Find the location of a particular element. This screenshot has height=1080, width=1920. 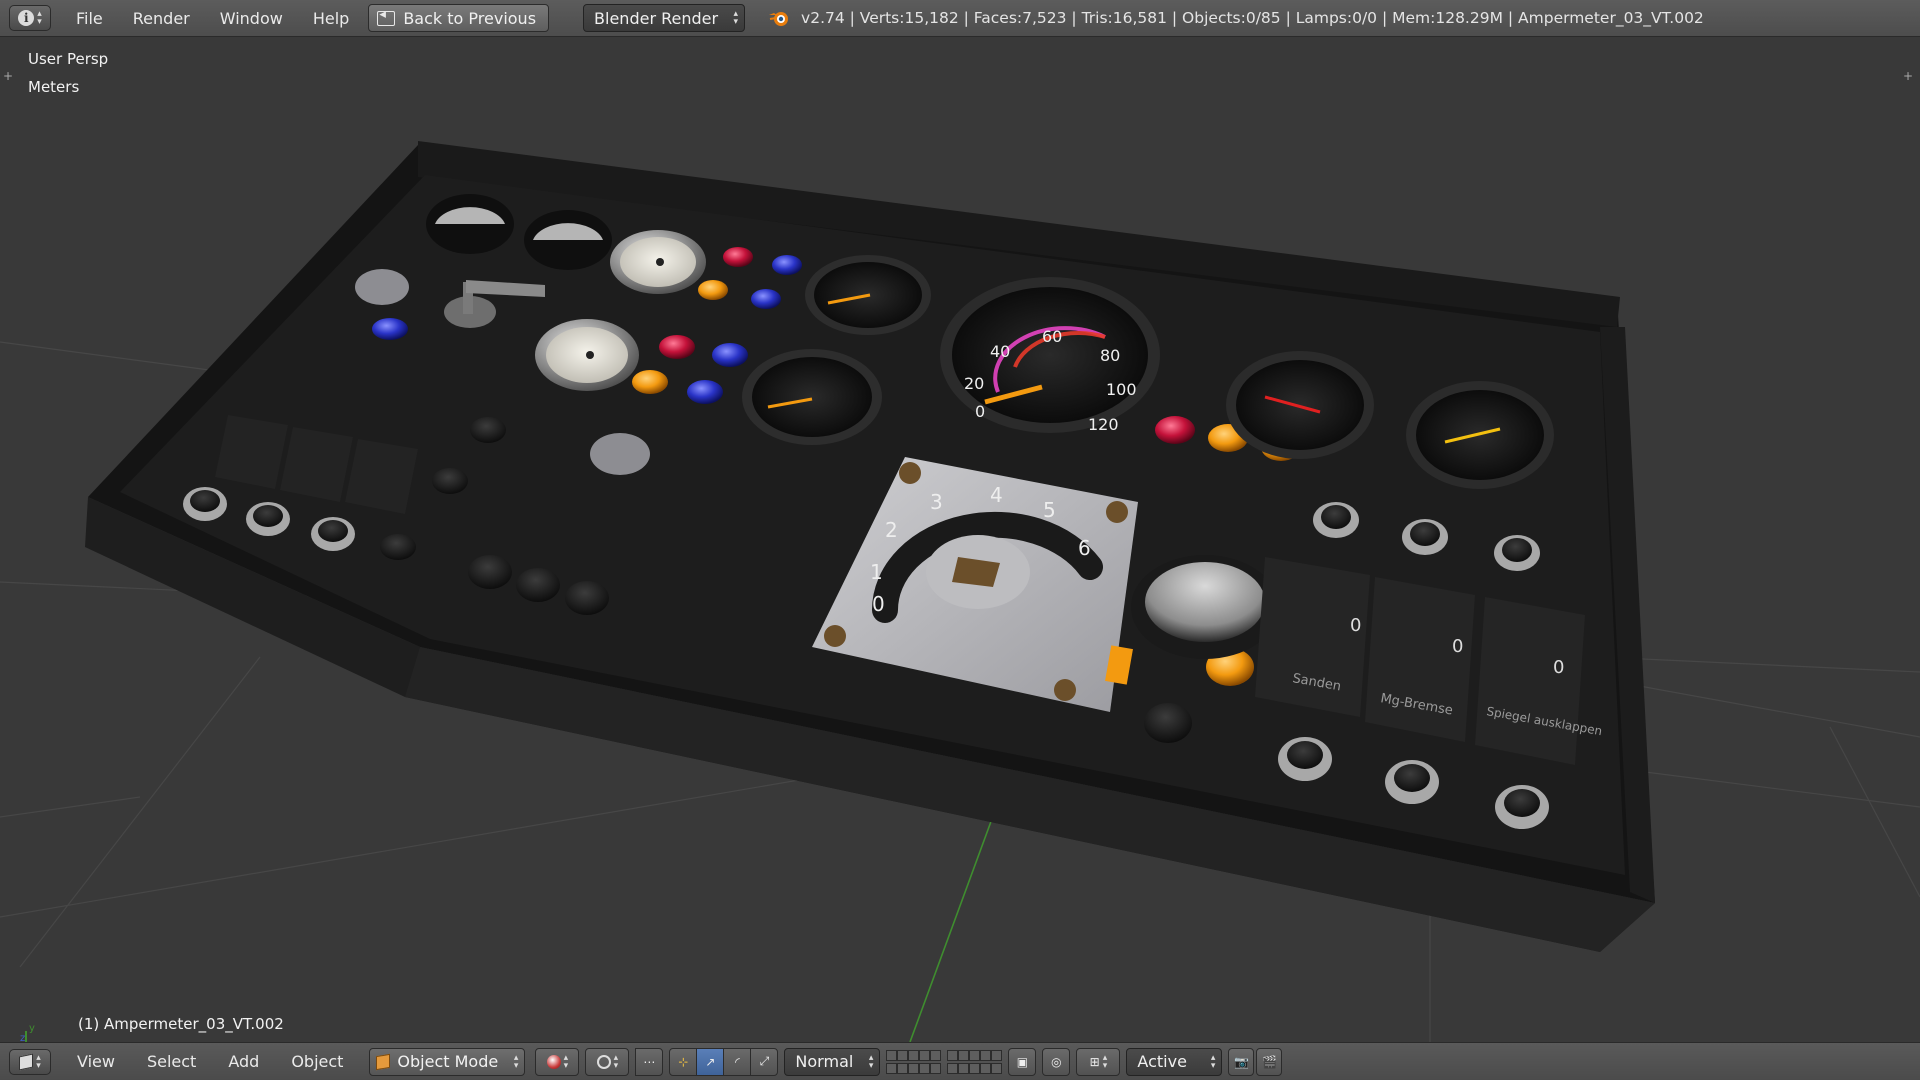

translate-arrow-icon: ↗ is located at coordinates (710, 1061).